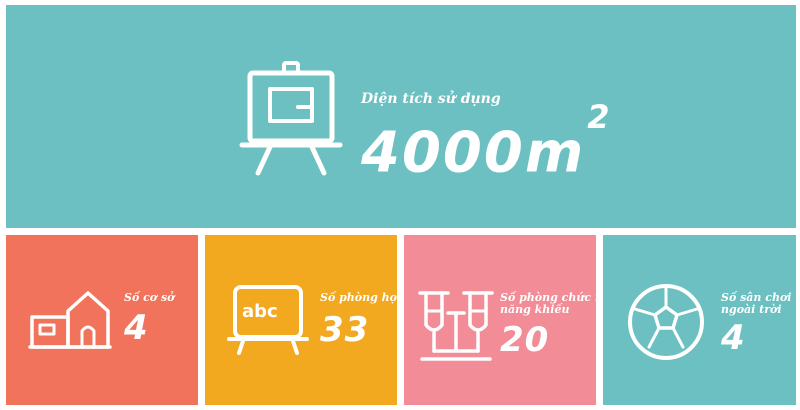 The width and height of the screenshot is (800, 410). What do you see at coordinates (486, 142) in the screenshot?
I see `hero-value: 4000m2` at bounding box center [486, 142].